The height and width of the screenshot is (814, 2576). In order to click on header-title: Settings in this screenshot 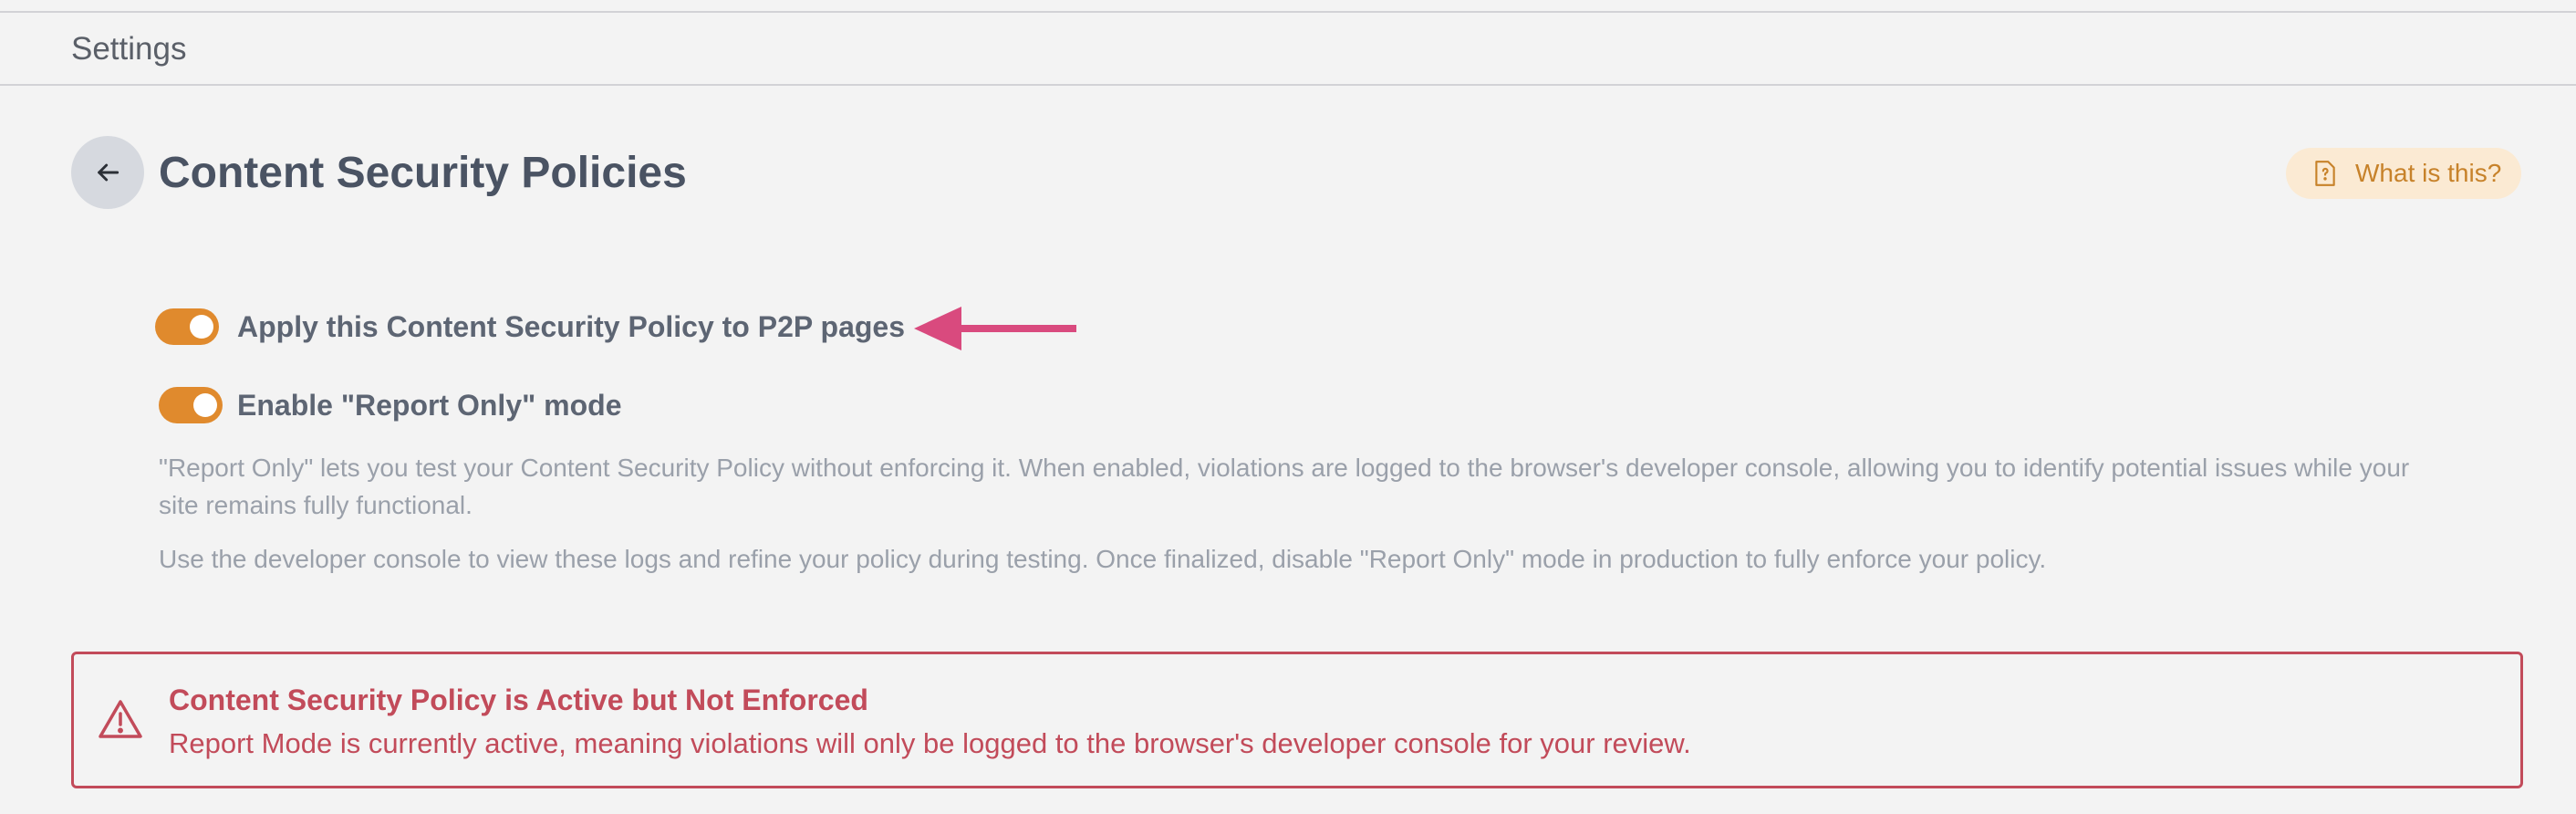, I will do `click(129, 49)`.